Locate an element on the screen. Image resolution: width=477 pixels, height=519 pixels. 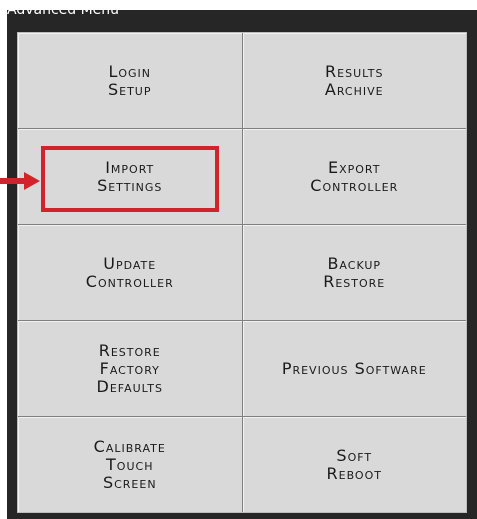
button-label-line: Soft is located at coordinates (354, 455).